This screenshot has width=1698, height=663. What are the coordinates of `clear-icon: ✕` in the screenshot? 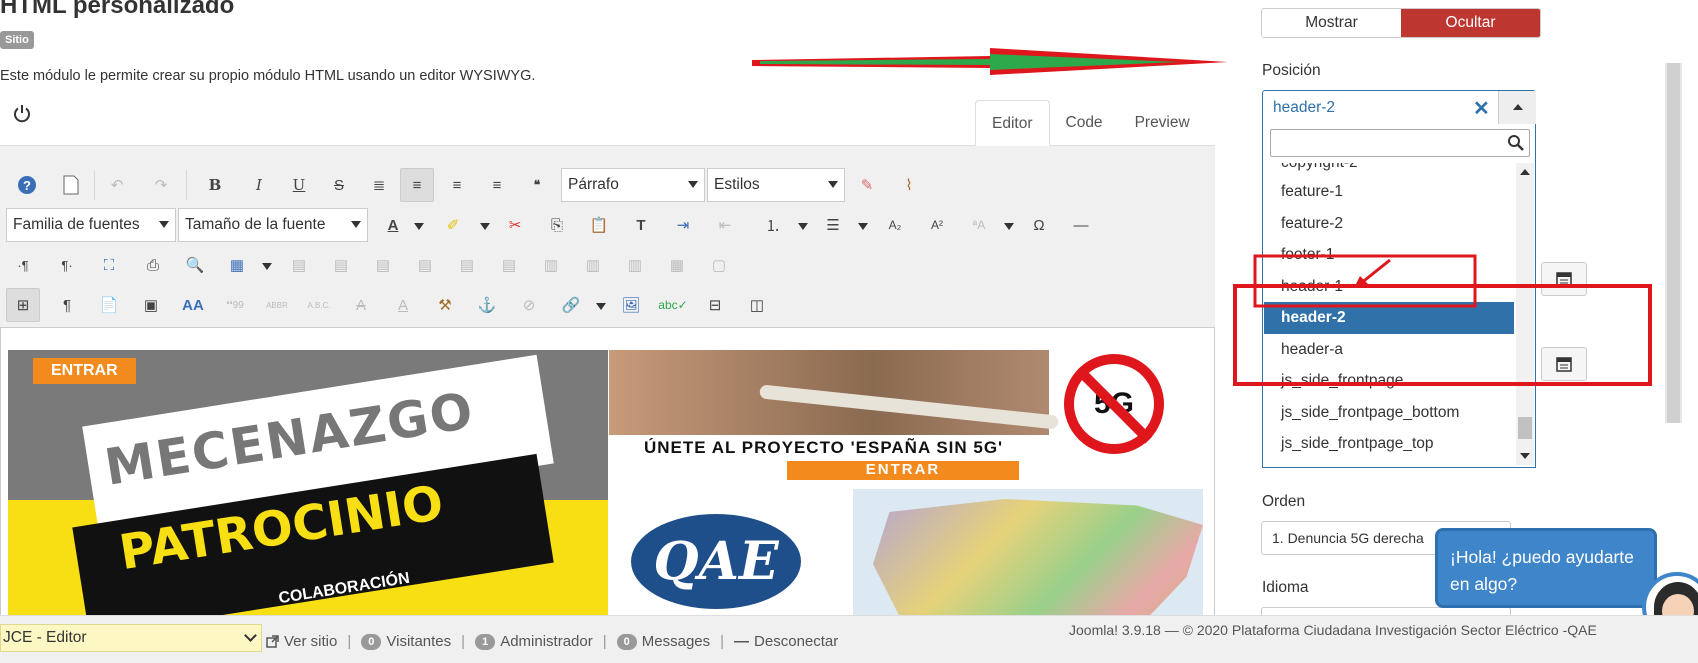 It's located at (1481, 108).